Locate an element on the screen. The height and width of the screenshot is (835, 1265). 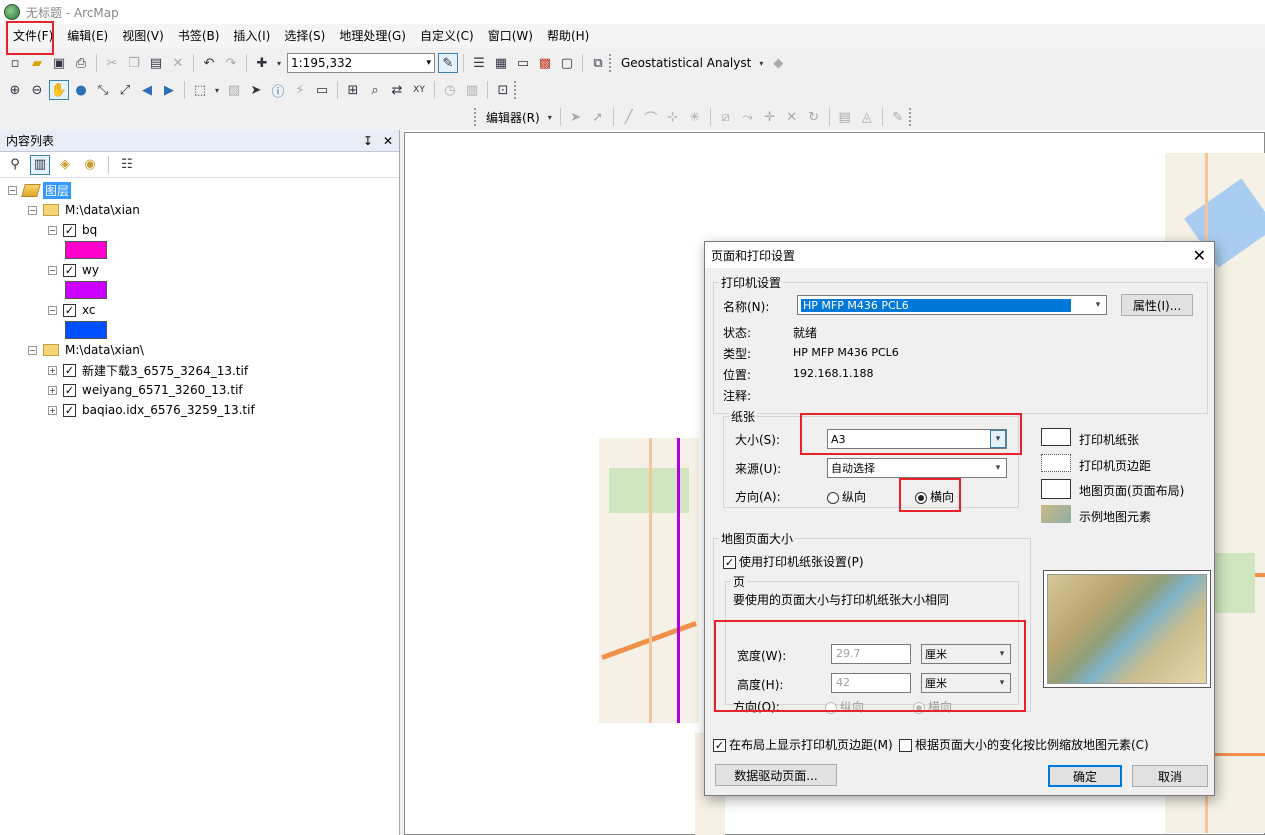
tree-folder-xian: − M:\data\xian is located at coordinates (84, 210).